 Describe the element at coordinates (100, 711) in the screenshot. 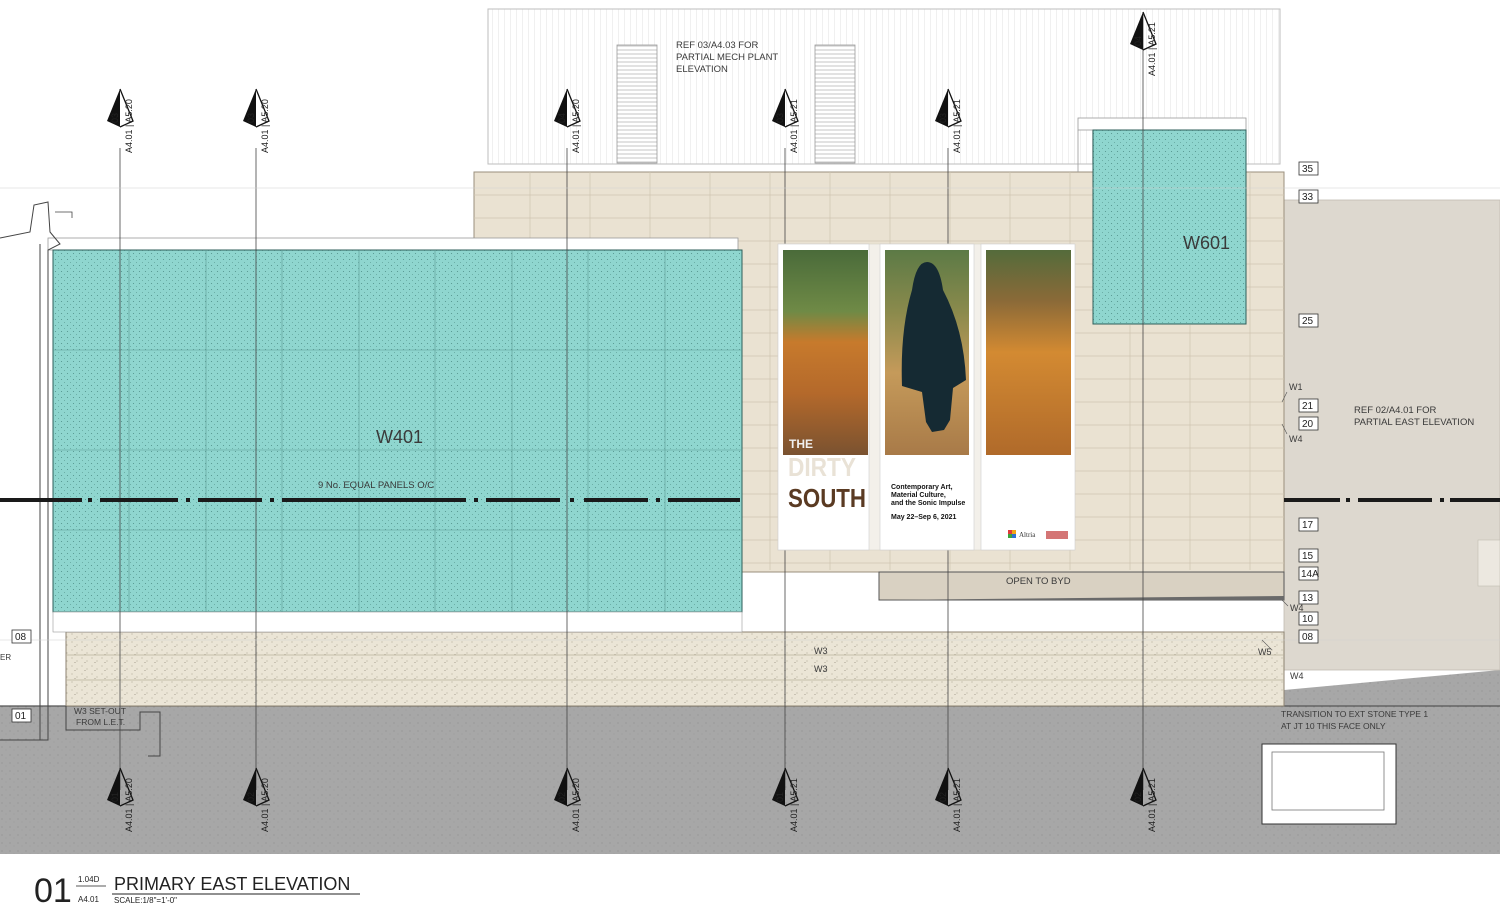

I see `w3-setout-note-1: W3 SET-OUT` at that location.